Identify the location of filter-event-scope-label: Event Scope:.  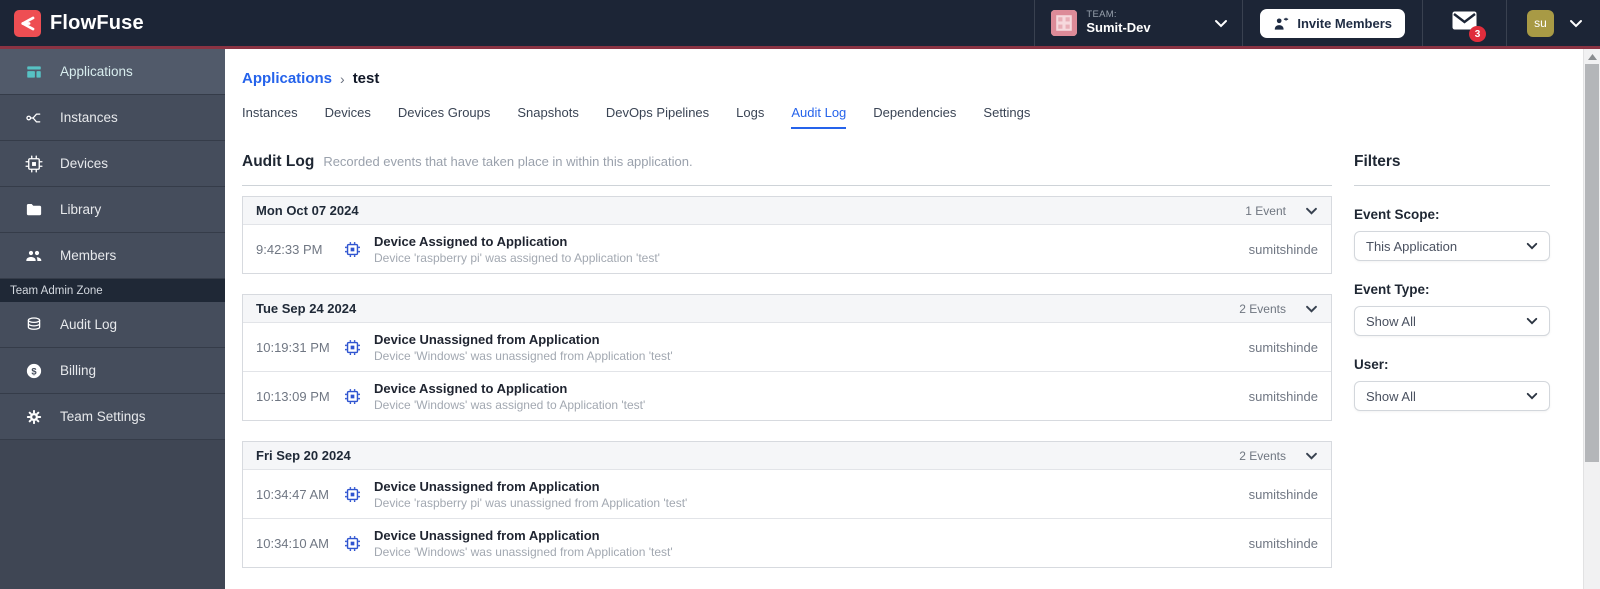
(1397, 214).